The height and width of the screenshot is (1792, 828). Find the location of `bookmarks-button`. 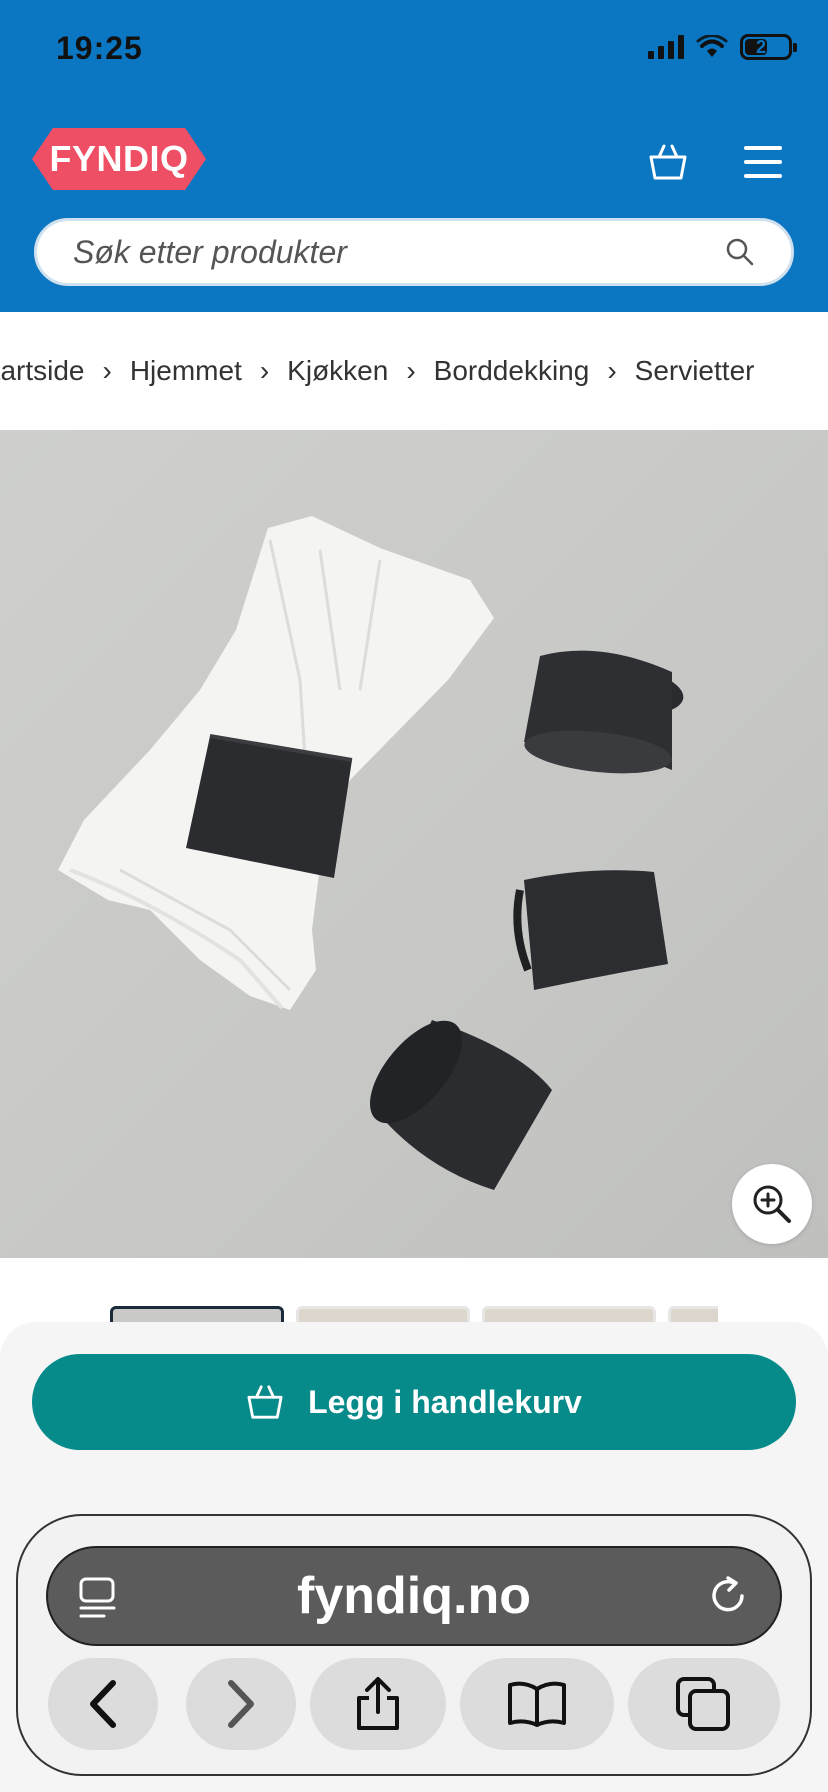

bookmarks-button is located at coordinates (537, 1704).